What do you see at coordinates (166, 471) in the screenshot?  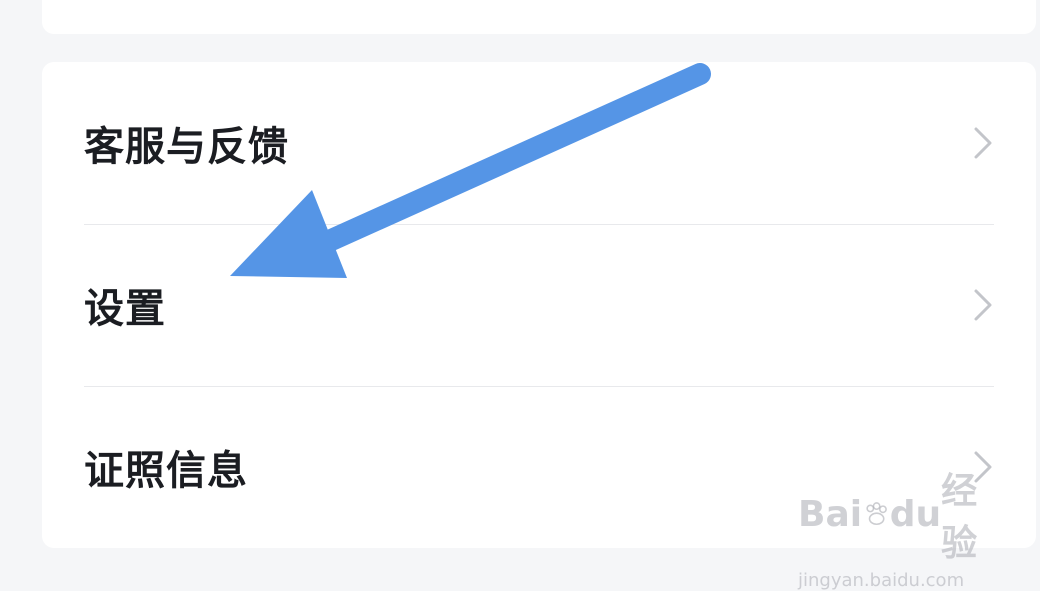 I see `menu-item-label: 证照信息` at bounding box center [166, 471].